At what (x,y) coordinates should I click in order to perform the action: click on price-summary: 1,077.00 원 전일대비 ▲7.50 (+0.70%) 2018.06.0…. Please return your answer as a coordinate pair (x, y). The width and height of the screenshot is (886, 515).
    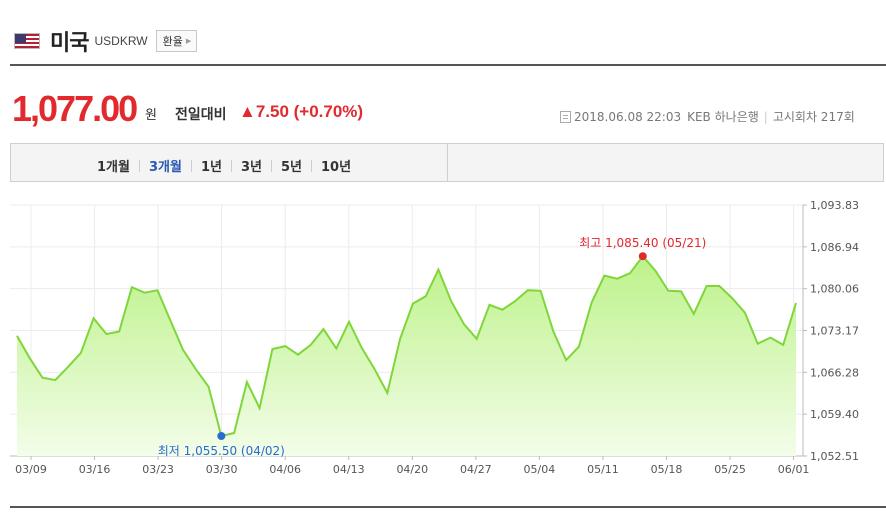
    Looking at the image, I should click on (449, 108).